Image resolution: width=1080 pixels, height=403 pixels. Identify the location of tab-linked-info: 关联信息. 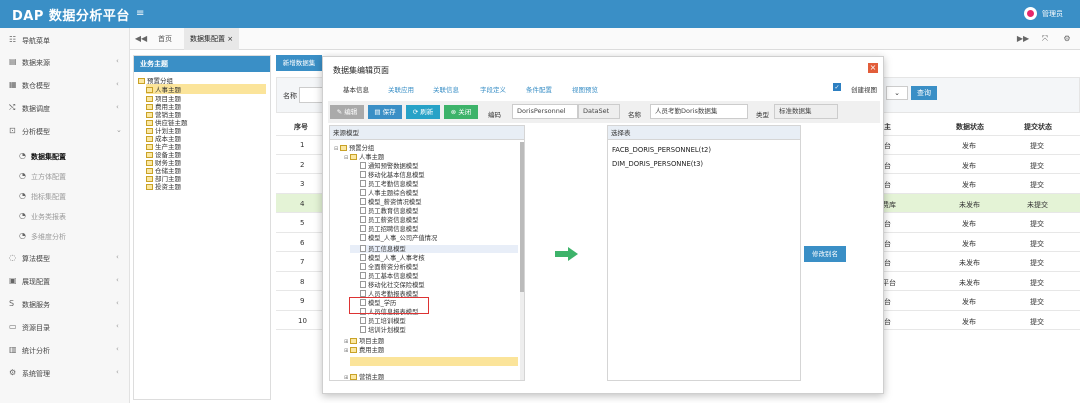
(446, 89).